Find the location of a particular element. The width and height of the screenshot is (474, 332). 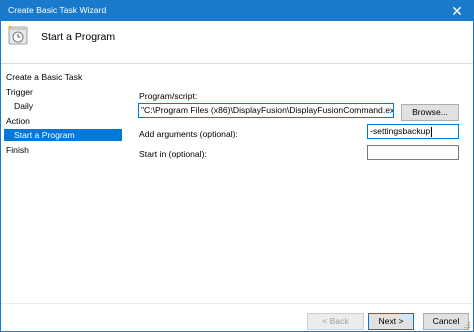

step-create-basic-task: Create a Basic Task is located at coordinates (44, 77).